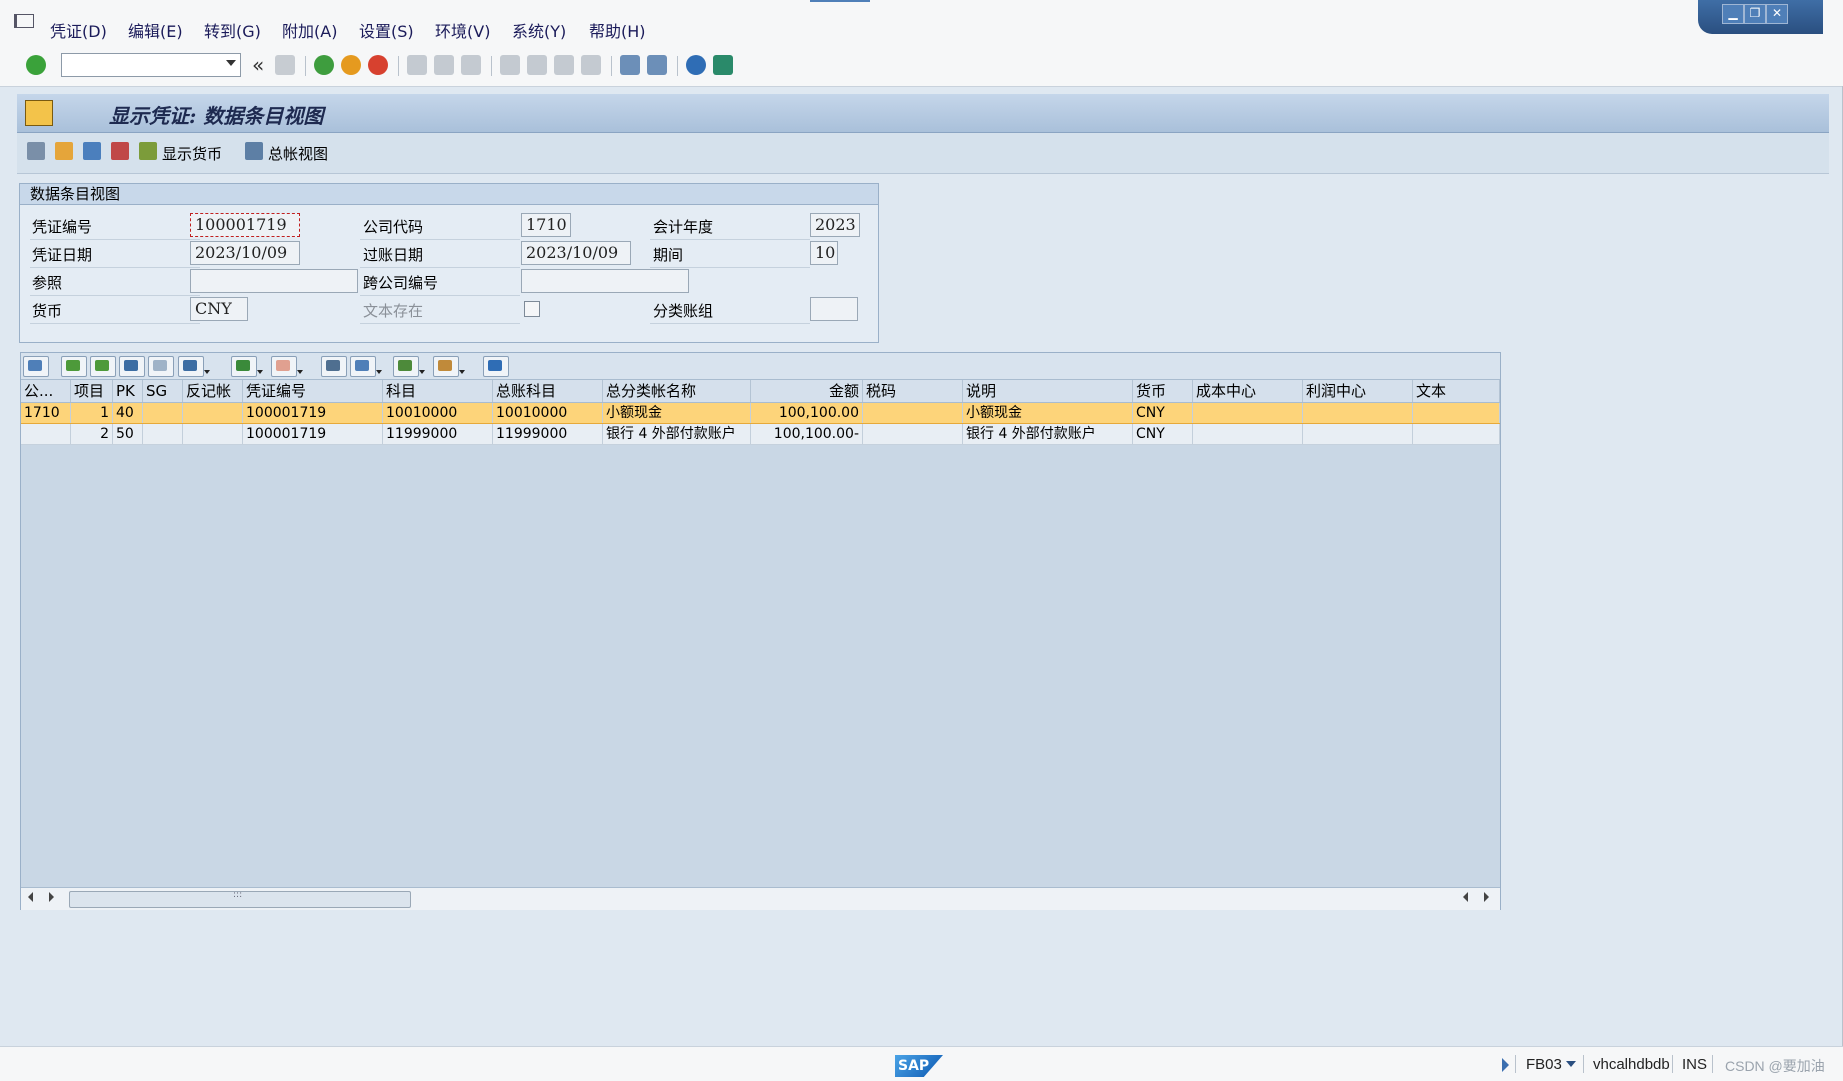 The image size is (1843, 1081). I want to click on column-header-doc-number: 凭证编号, so click(313, 391).